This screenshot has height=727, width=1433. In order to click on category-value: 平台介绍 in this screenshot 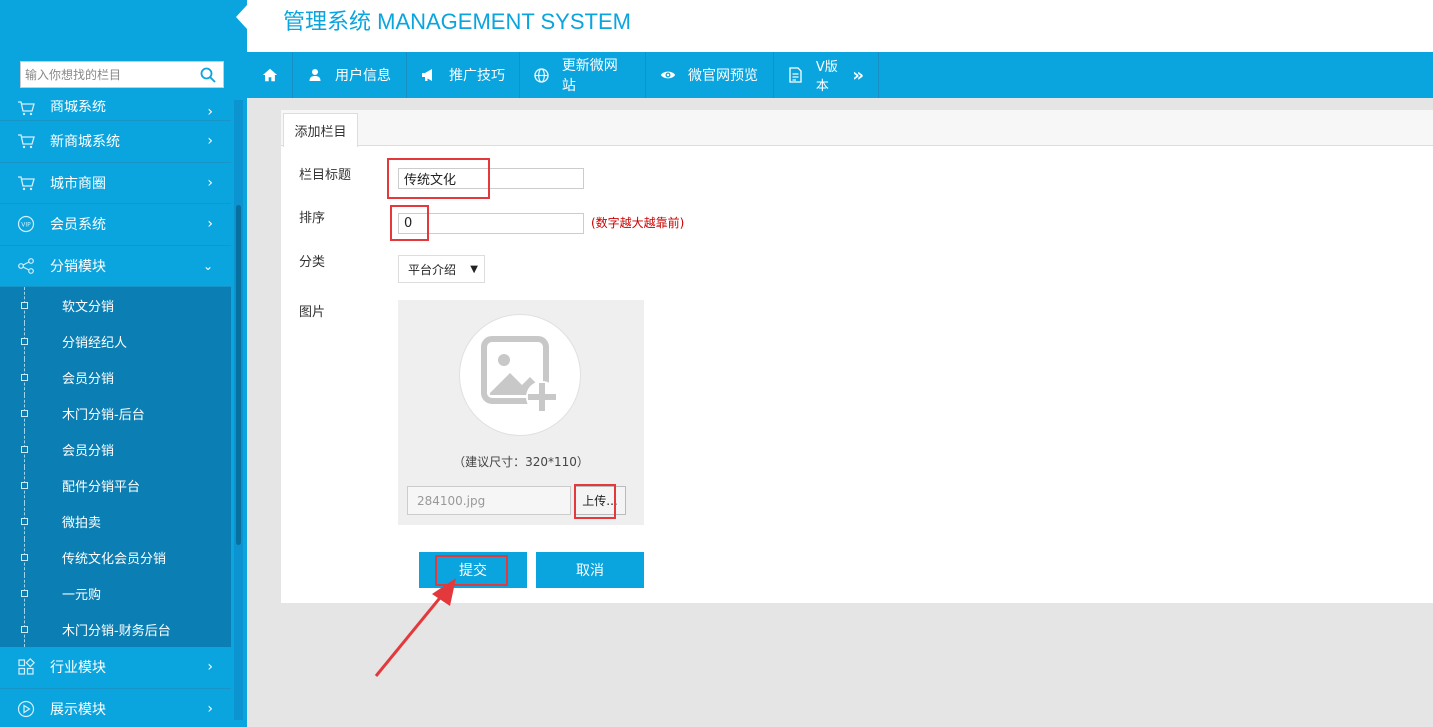, I will do `click(432, 269)`.